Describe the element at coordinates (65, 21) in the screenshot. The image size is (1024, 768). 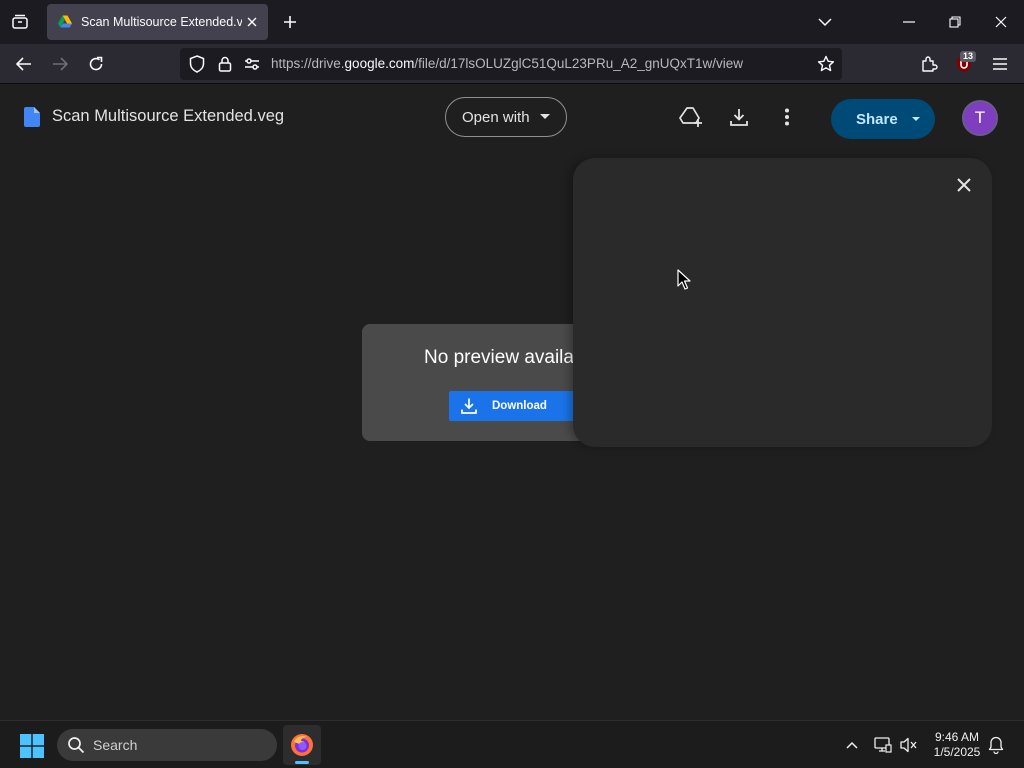
I see `google-drive-icon` at that location.